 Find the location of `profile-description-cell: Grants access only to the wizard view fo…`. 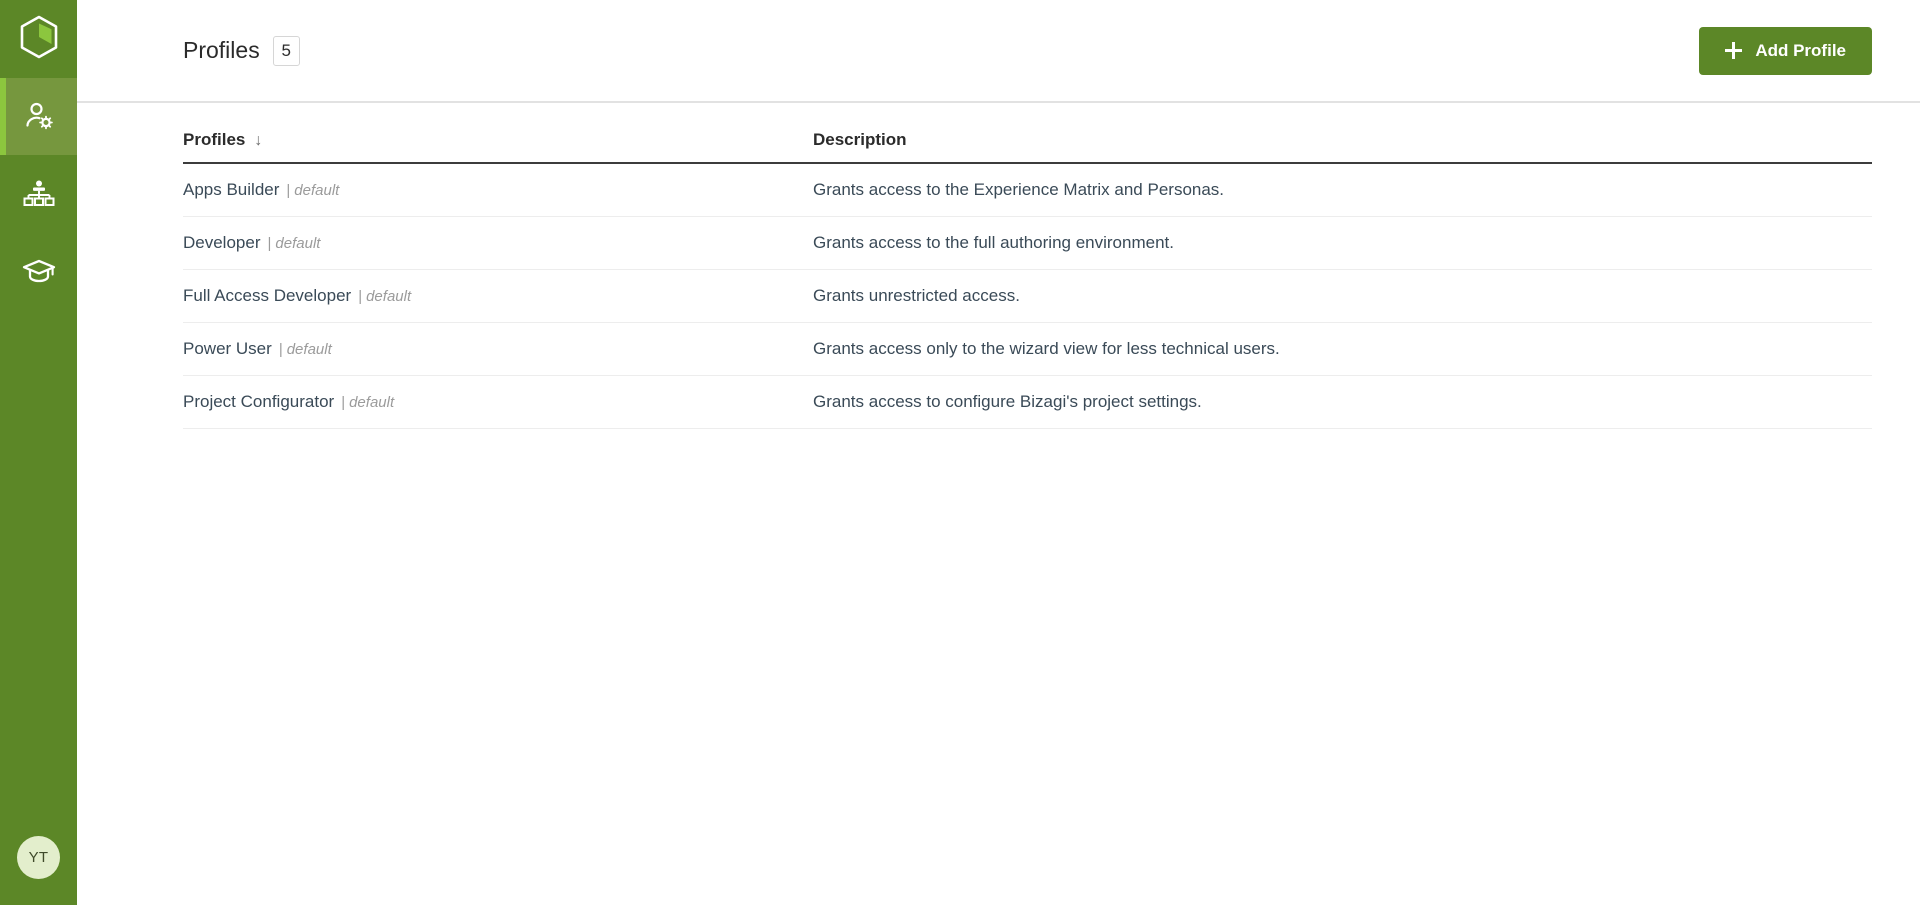

profile-description-cell: Grants access only to the wizard view fo… is located at coordinates (1342, 349).